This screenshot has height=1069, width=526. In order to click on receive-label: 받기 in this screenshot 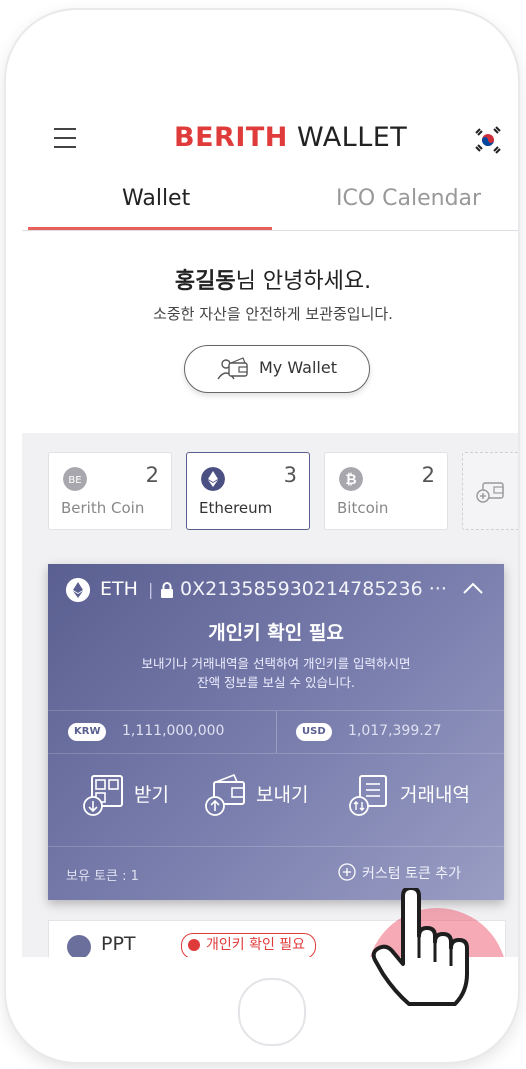, I will do `click(151, 795)`.